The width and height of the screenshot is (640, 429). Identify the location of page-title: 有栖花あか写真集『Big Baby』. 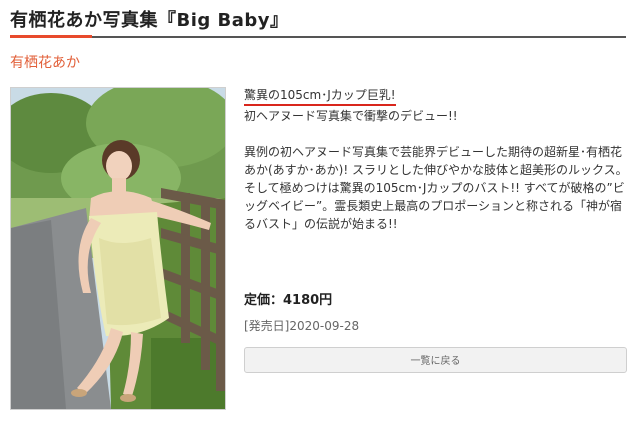
(149, 20).